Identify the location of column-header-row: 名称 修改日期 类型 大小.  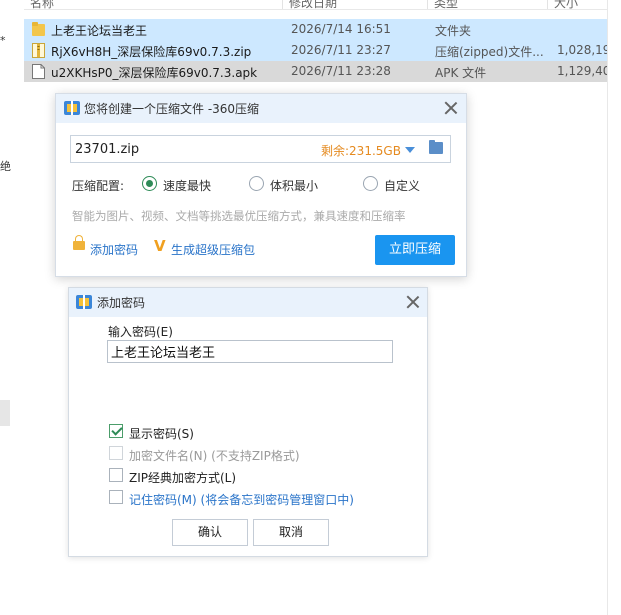
(315, 5).